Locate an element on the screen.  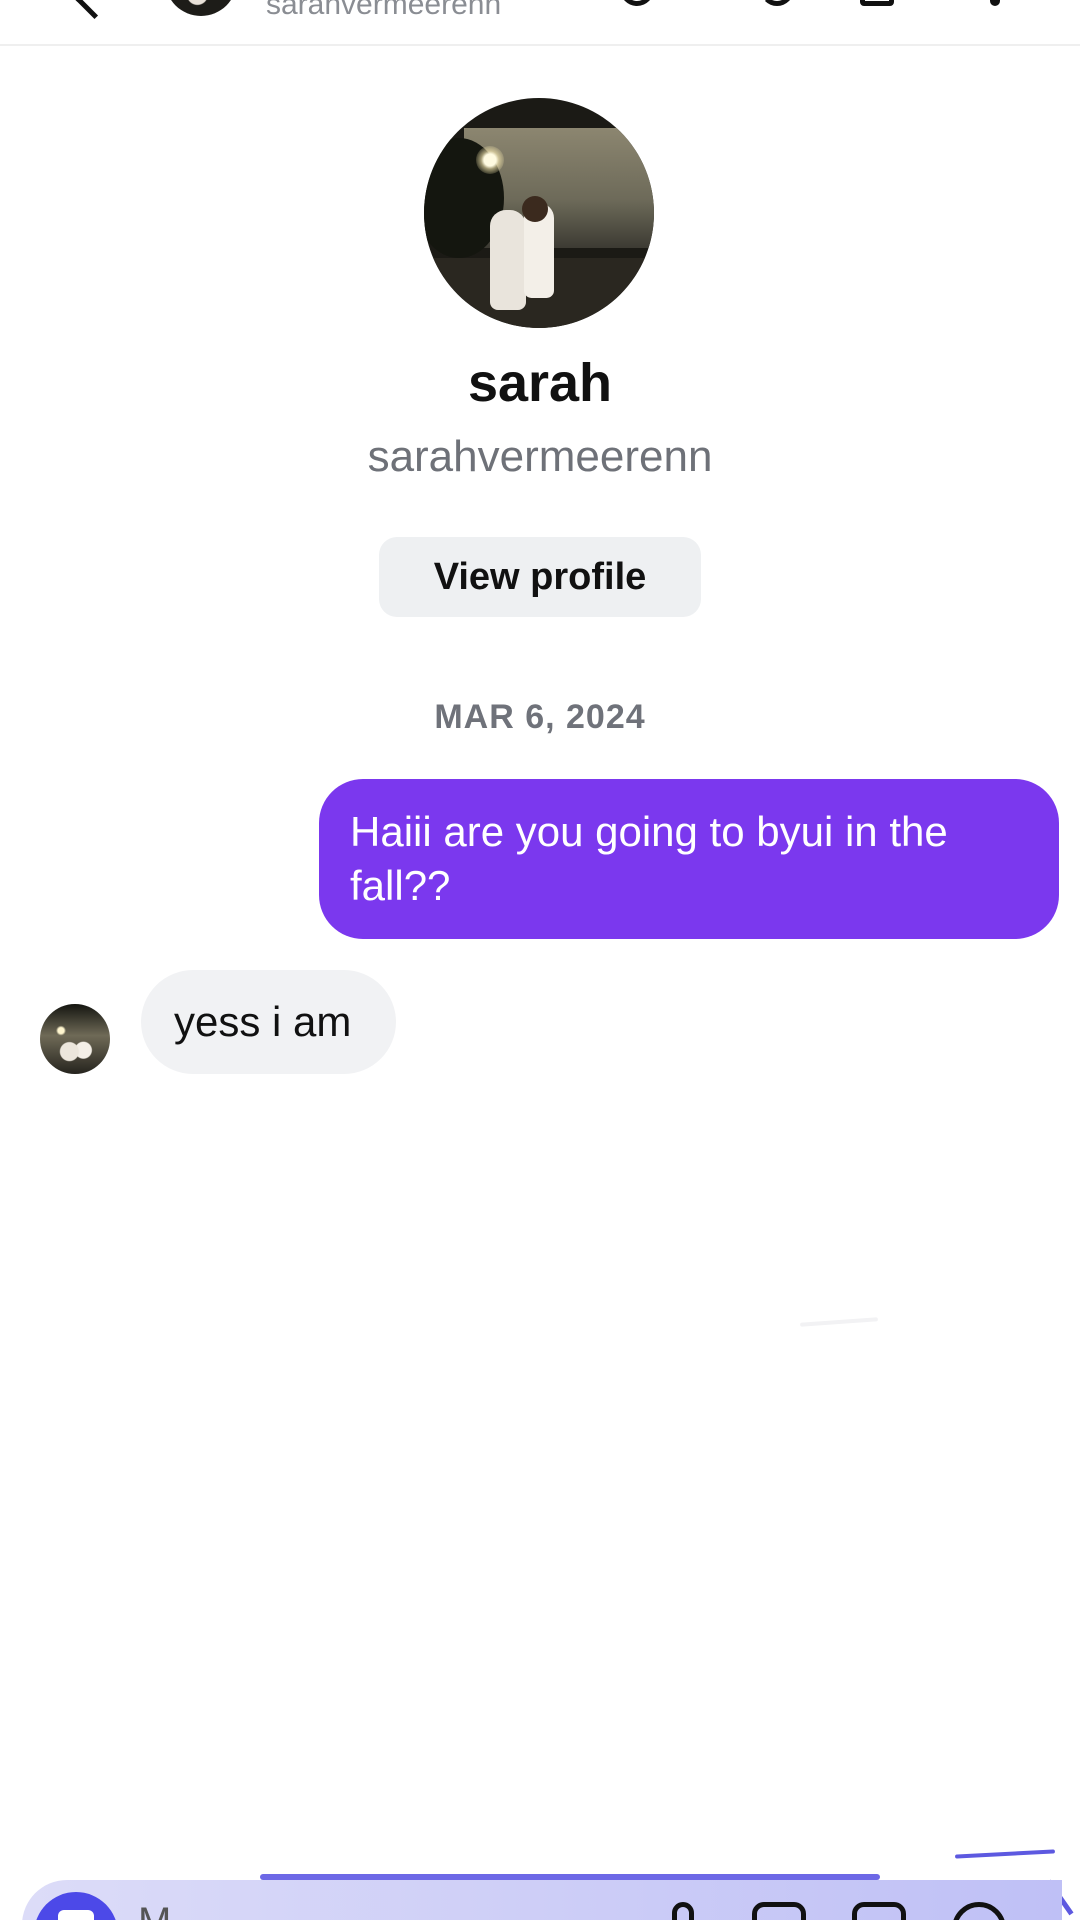
scribble-mark is located at coordinates (1005, 1854).